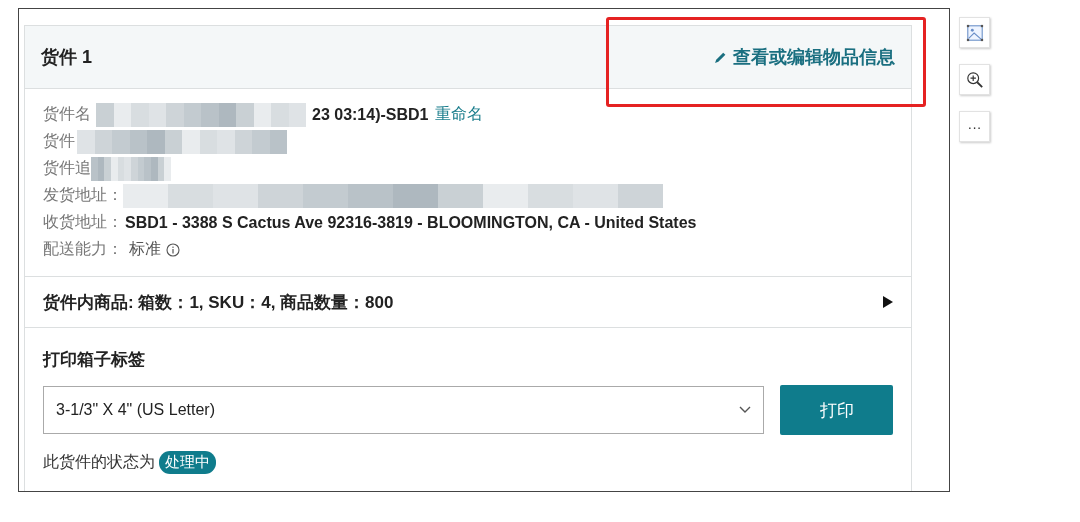 The image size is (1080, 522). What do you see at coordinates (66, 57) in the screenshot?
I see `card-title: 货件 1` at bounding box center [66, 57].